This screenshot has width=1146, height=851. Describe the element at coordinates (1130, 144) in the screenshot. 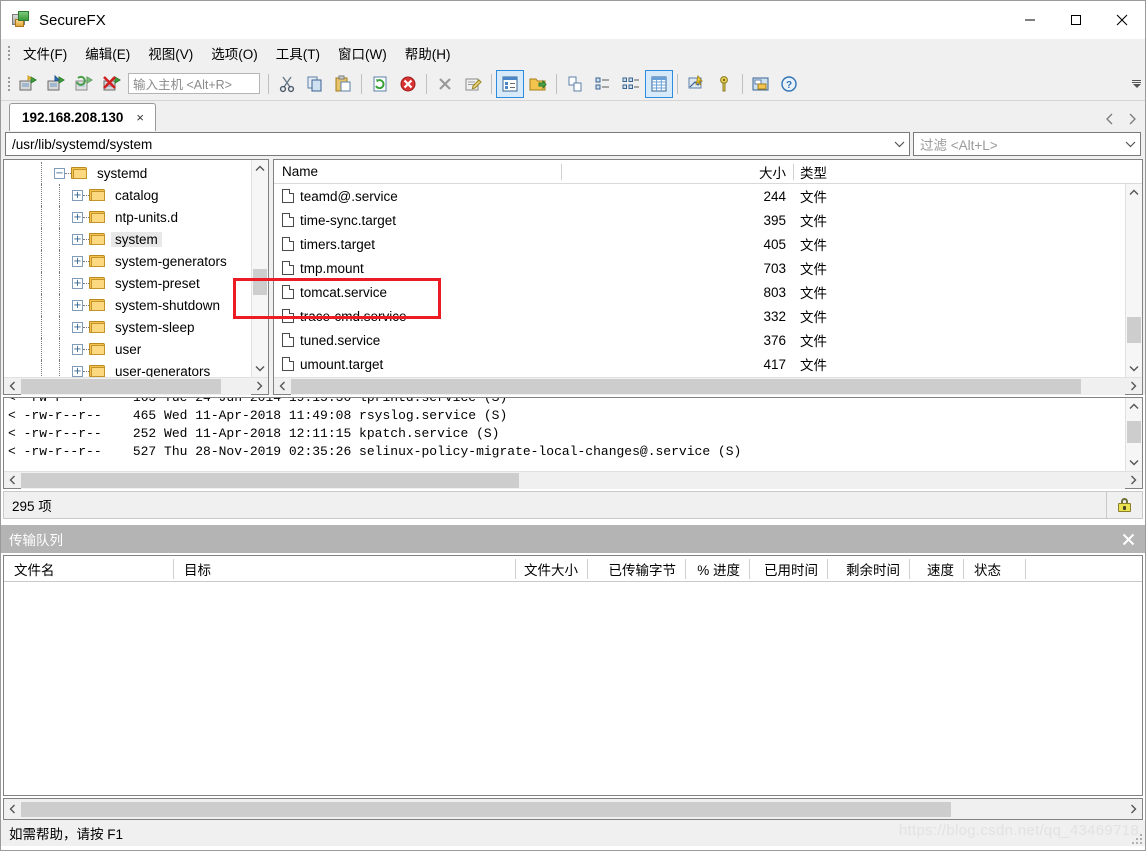

I see `filter-chevron-down-icon` at that location.